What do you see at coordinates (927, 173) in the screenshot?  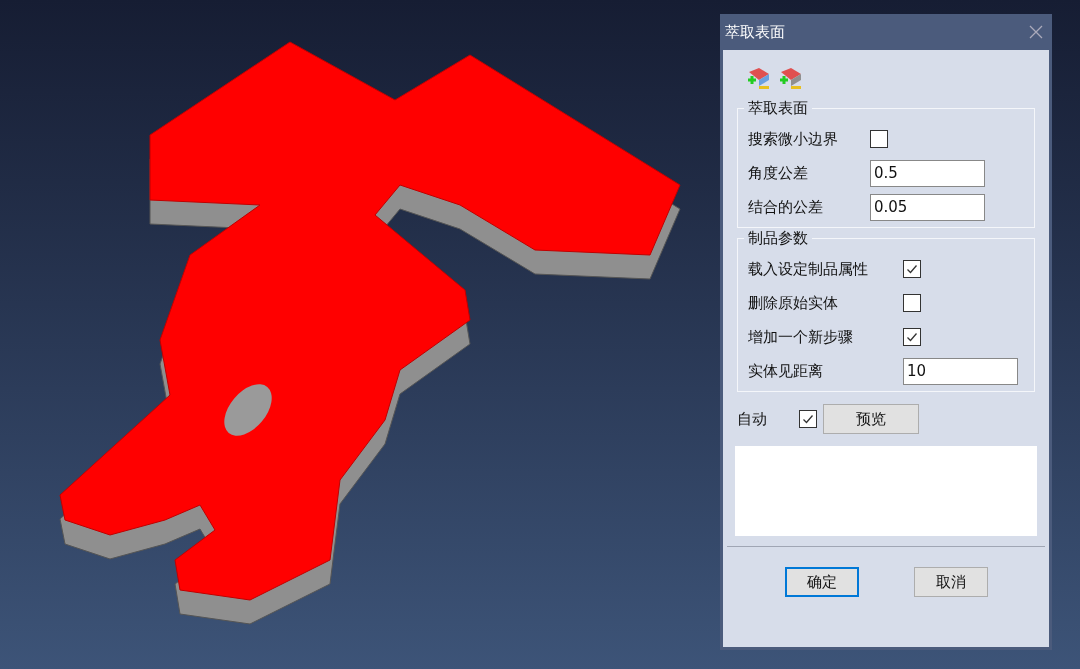 I see `input-field: 0.5` at bounding box center [927, 173].